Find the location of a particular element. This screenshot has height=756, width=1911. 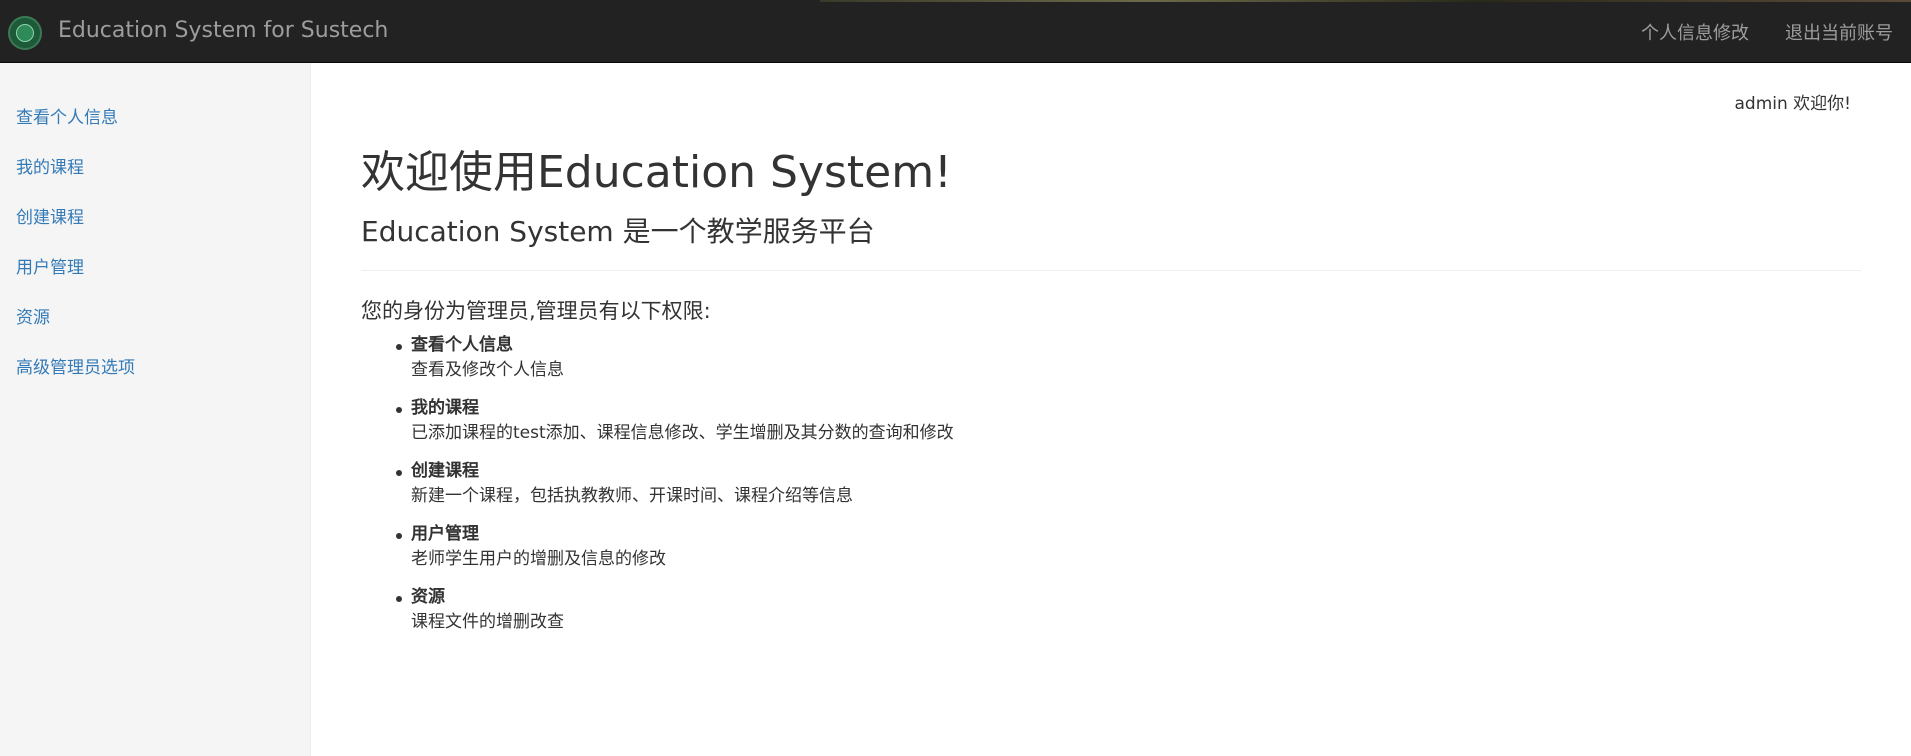

welcome-user-text: admin 欢迎你! is located at coordinates (1793, 104).